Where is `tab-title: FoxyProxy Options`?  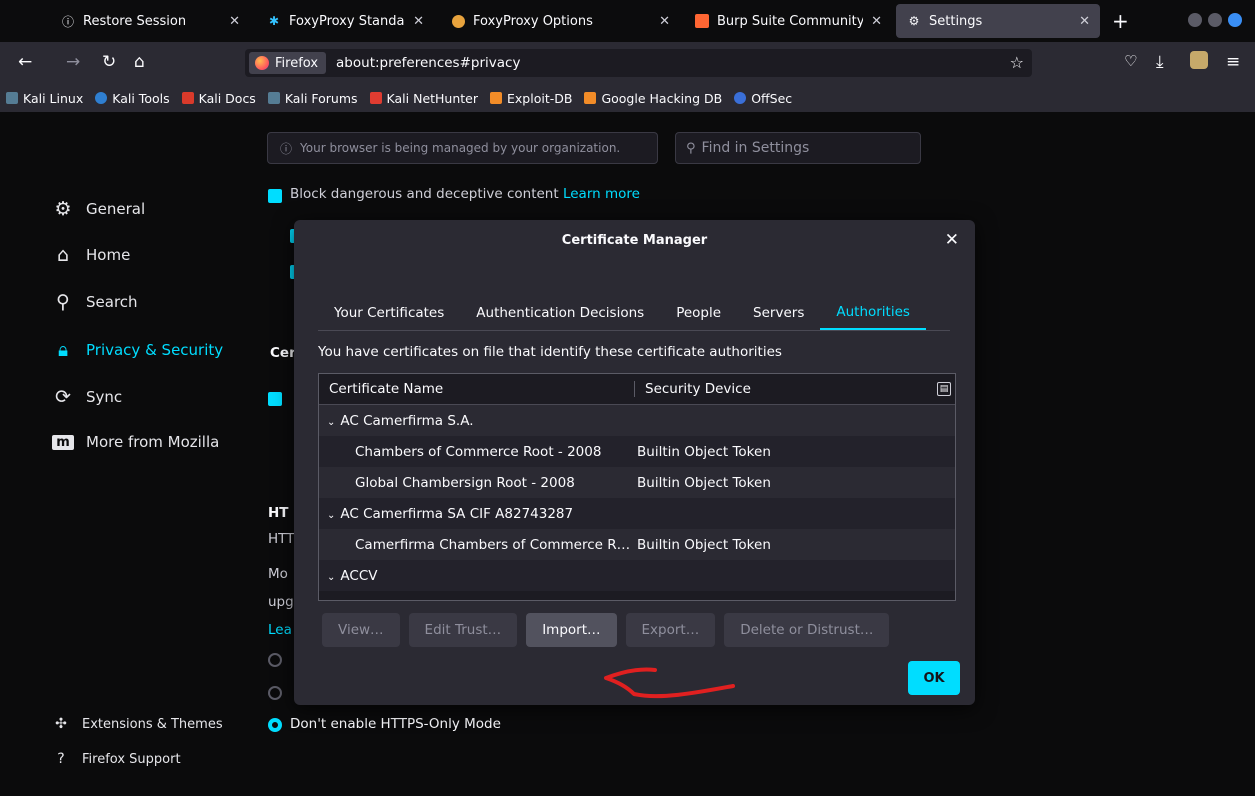
tab-title: FoxyProxy Options is located at coordinates (533, 21).